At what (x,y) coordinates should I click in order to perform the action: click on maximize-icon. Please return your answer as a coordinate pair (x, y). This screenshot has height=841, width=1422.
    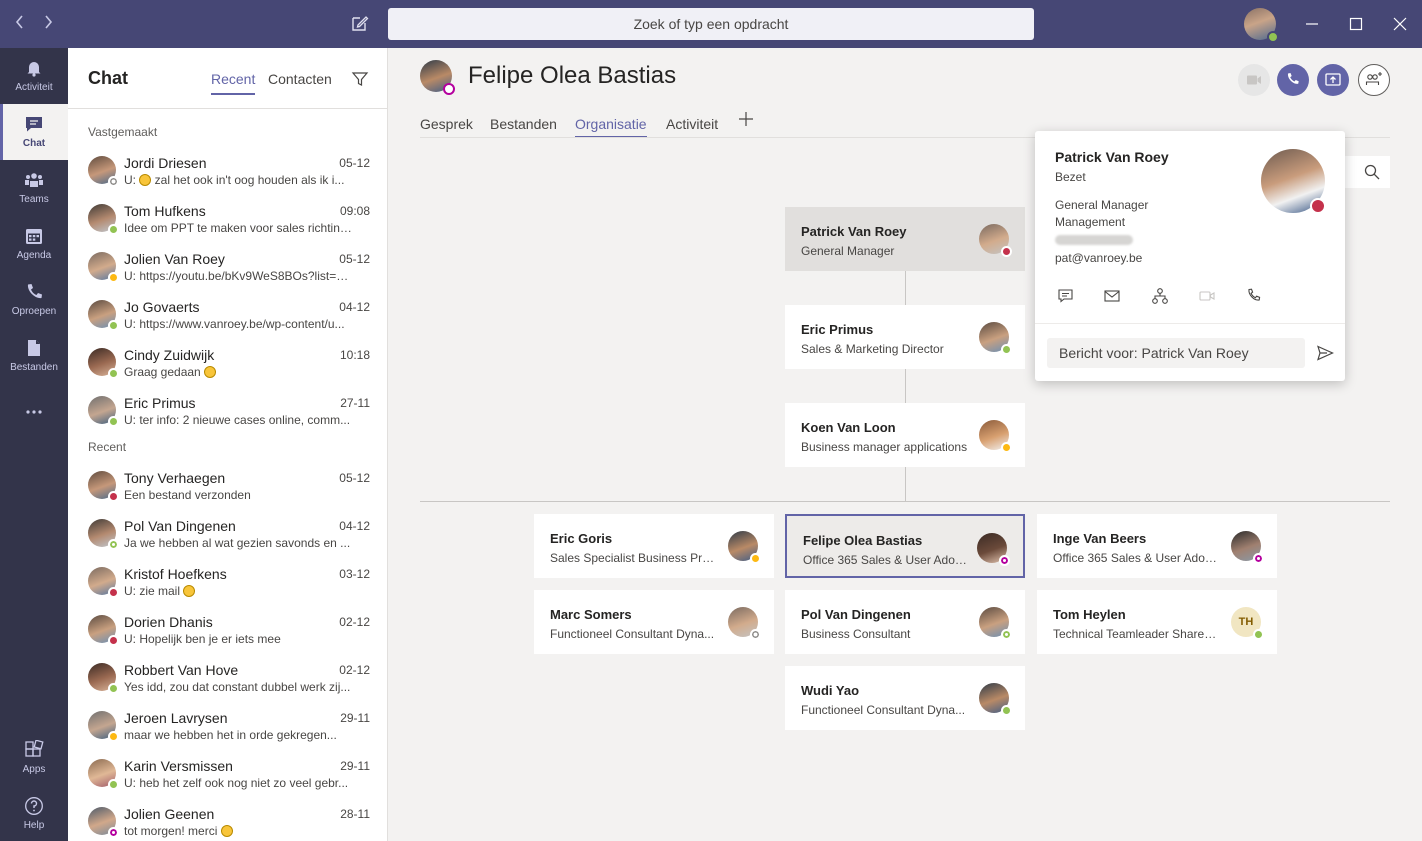
    Looking at the image, I should click on (1356, 24).